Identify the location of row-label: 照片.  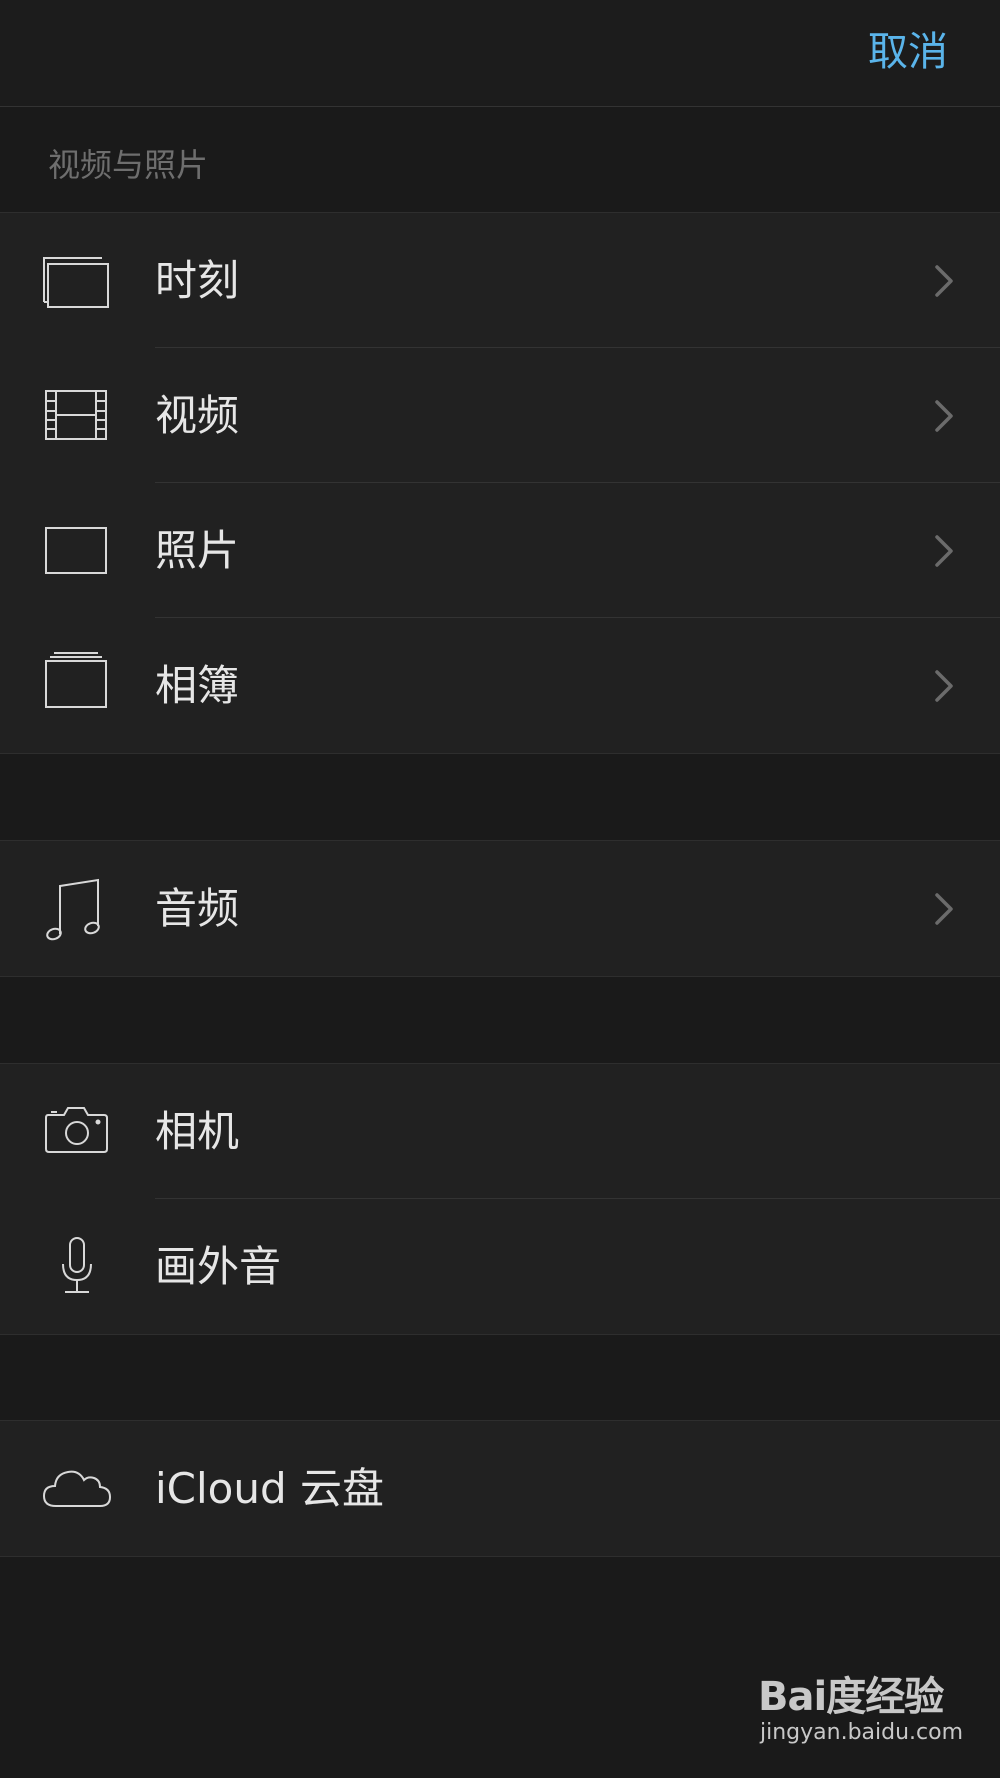
(197, 550).